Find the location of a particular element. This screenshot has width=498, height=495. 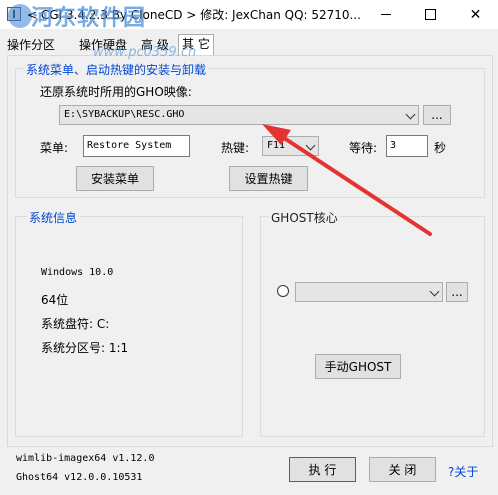

gho-label: 还原系统时所用的GHO映像: is located at coordinates (116, 92).